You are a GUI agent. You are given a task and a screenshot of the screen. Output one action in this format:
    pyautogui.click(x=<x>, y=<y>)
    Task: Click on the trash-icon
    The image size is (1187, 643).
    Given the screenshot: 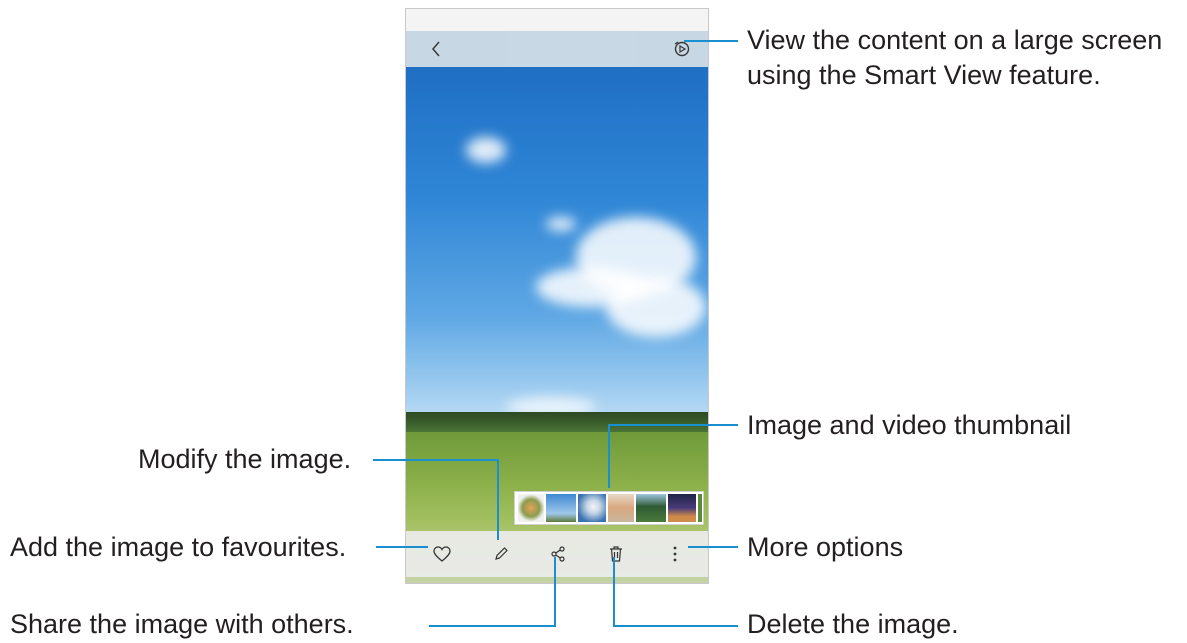 What is the action you would take?
    pyautogui.click(x=616, y=554)
    